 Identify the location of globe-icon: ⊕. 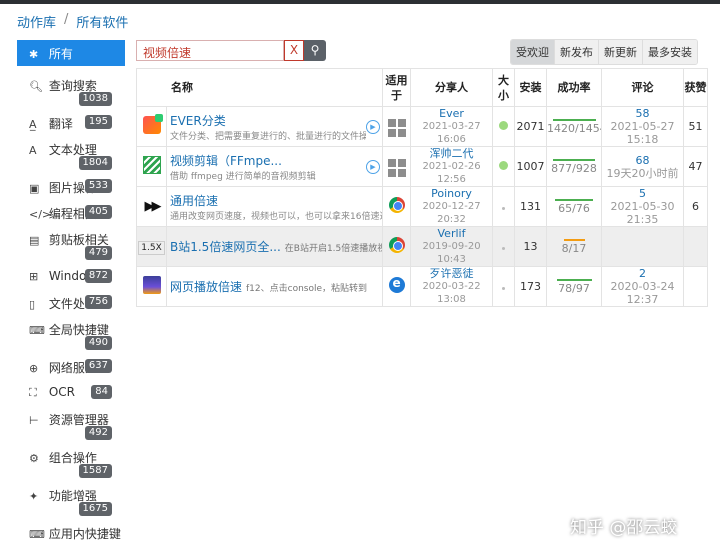
(34, 368).